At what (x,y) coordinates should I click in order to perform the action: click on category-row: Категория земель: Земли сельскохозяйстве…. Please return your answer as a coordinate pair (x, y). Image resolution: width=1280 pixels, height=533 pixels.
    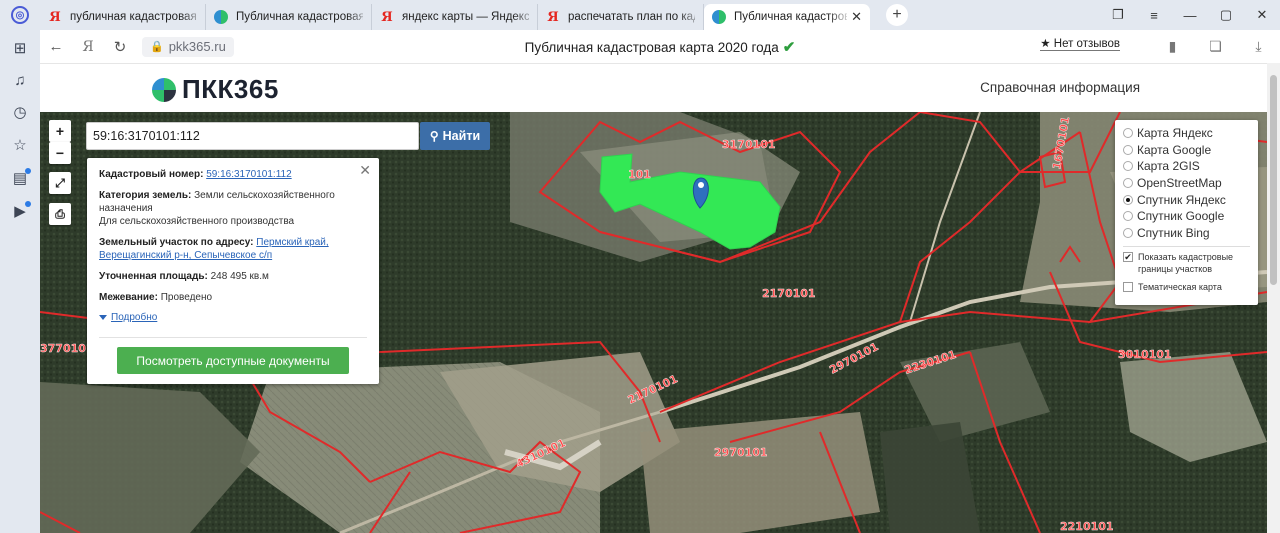
    Looking at the image, I should click on (217, 208).